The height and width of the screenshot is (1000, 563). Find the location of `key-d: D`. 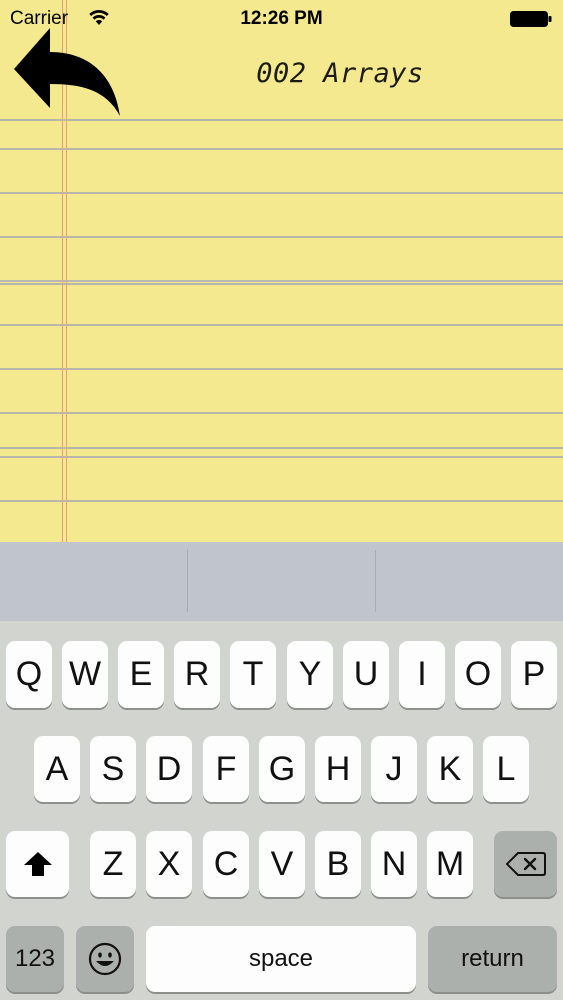

key-d: D is located at coordinates (169, 769).